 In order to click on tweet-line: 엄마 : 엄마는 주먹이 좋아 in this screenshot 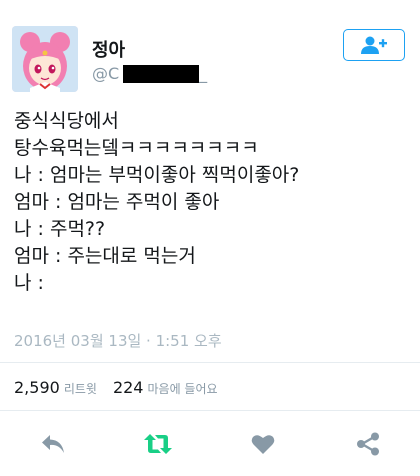, I will do `click(117, 202)`.